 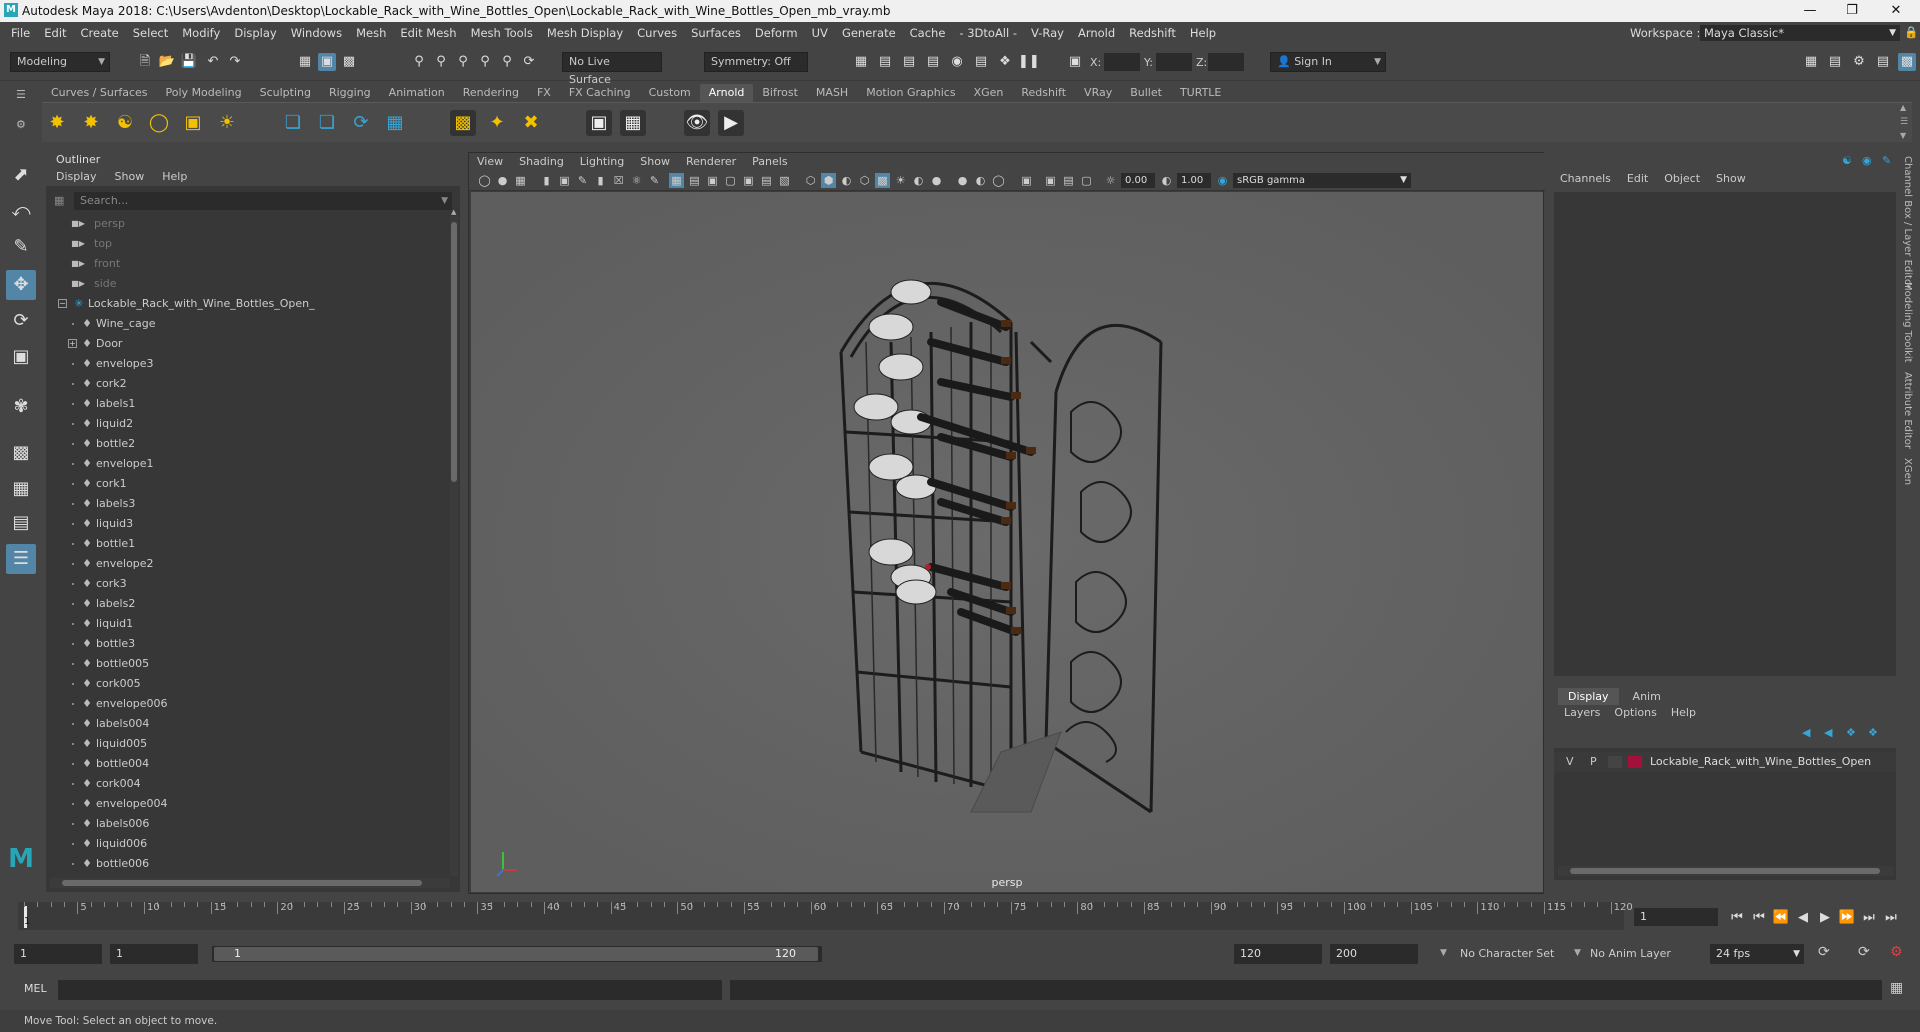 I want to click on exposure-icon: ☼, so click(x=1110, y=180).